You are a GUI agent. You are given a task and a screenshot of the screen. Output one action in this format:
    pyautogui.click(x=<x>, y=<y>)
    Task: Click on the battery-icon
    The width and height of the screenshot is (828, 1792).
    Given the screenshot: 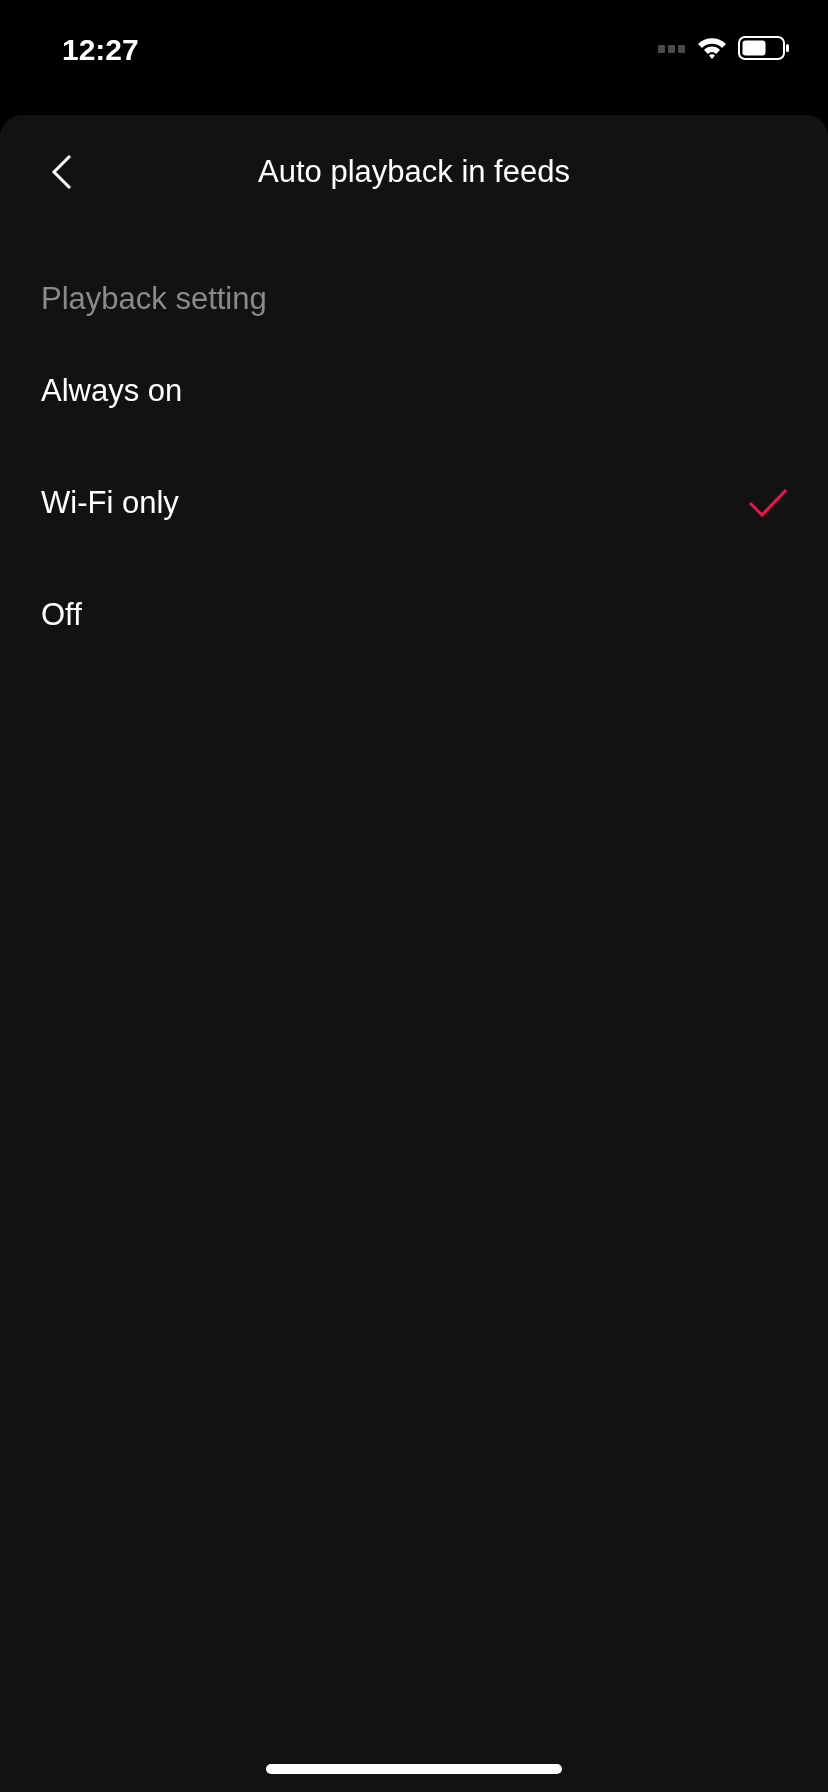 What is the action you would take?
    pyautogui.click(x=764, y=48)
    